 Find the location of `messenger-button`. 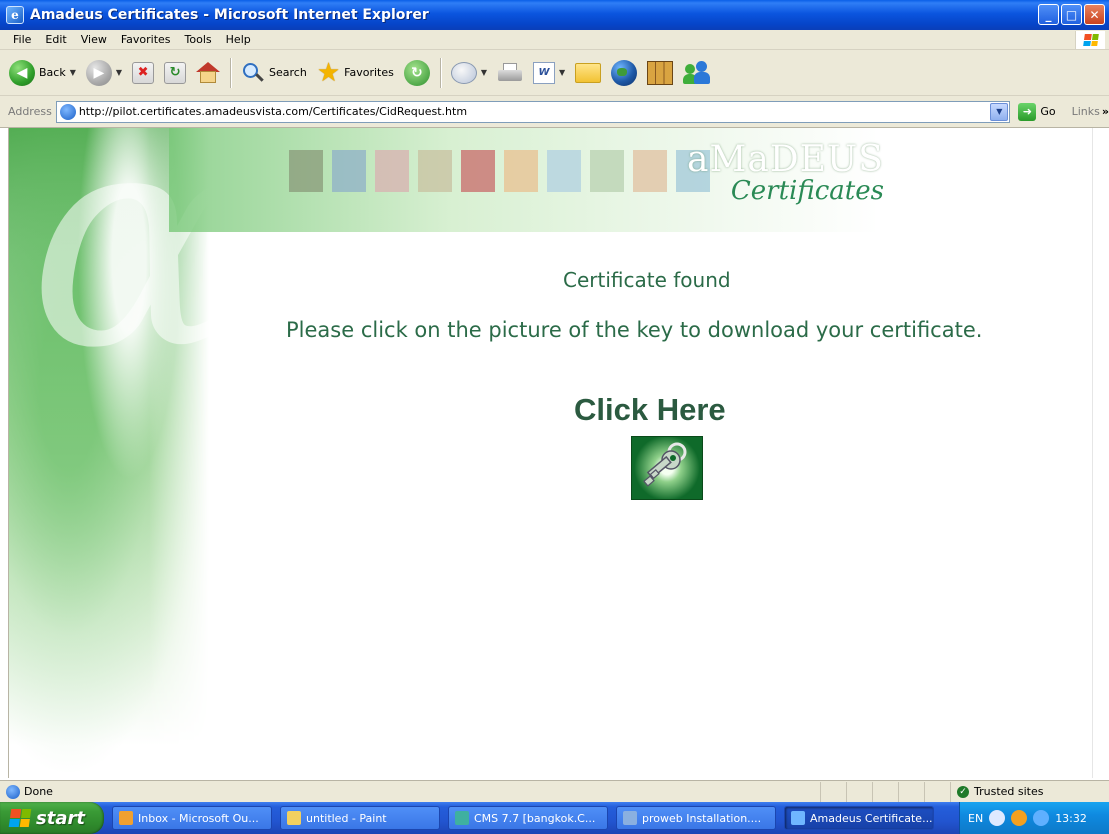

messenger-button is located at coordinates (697, 73).